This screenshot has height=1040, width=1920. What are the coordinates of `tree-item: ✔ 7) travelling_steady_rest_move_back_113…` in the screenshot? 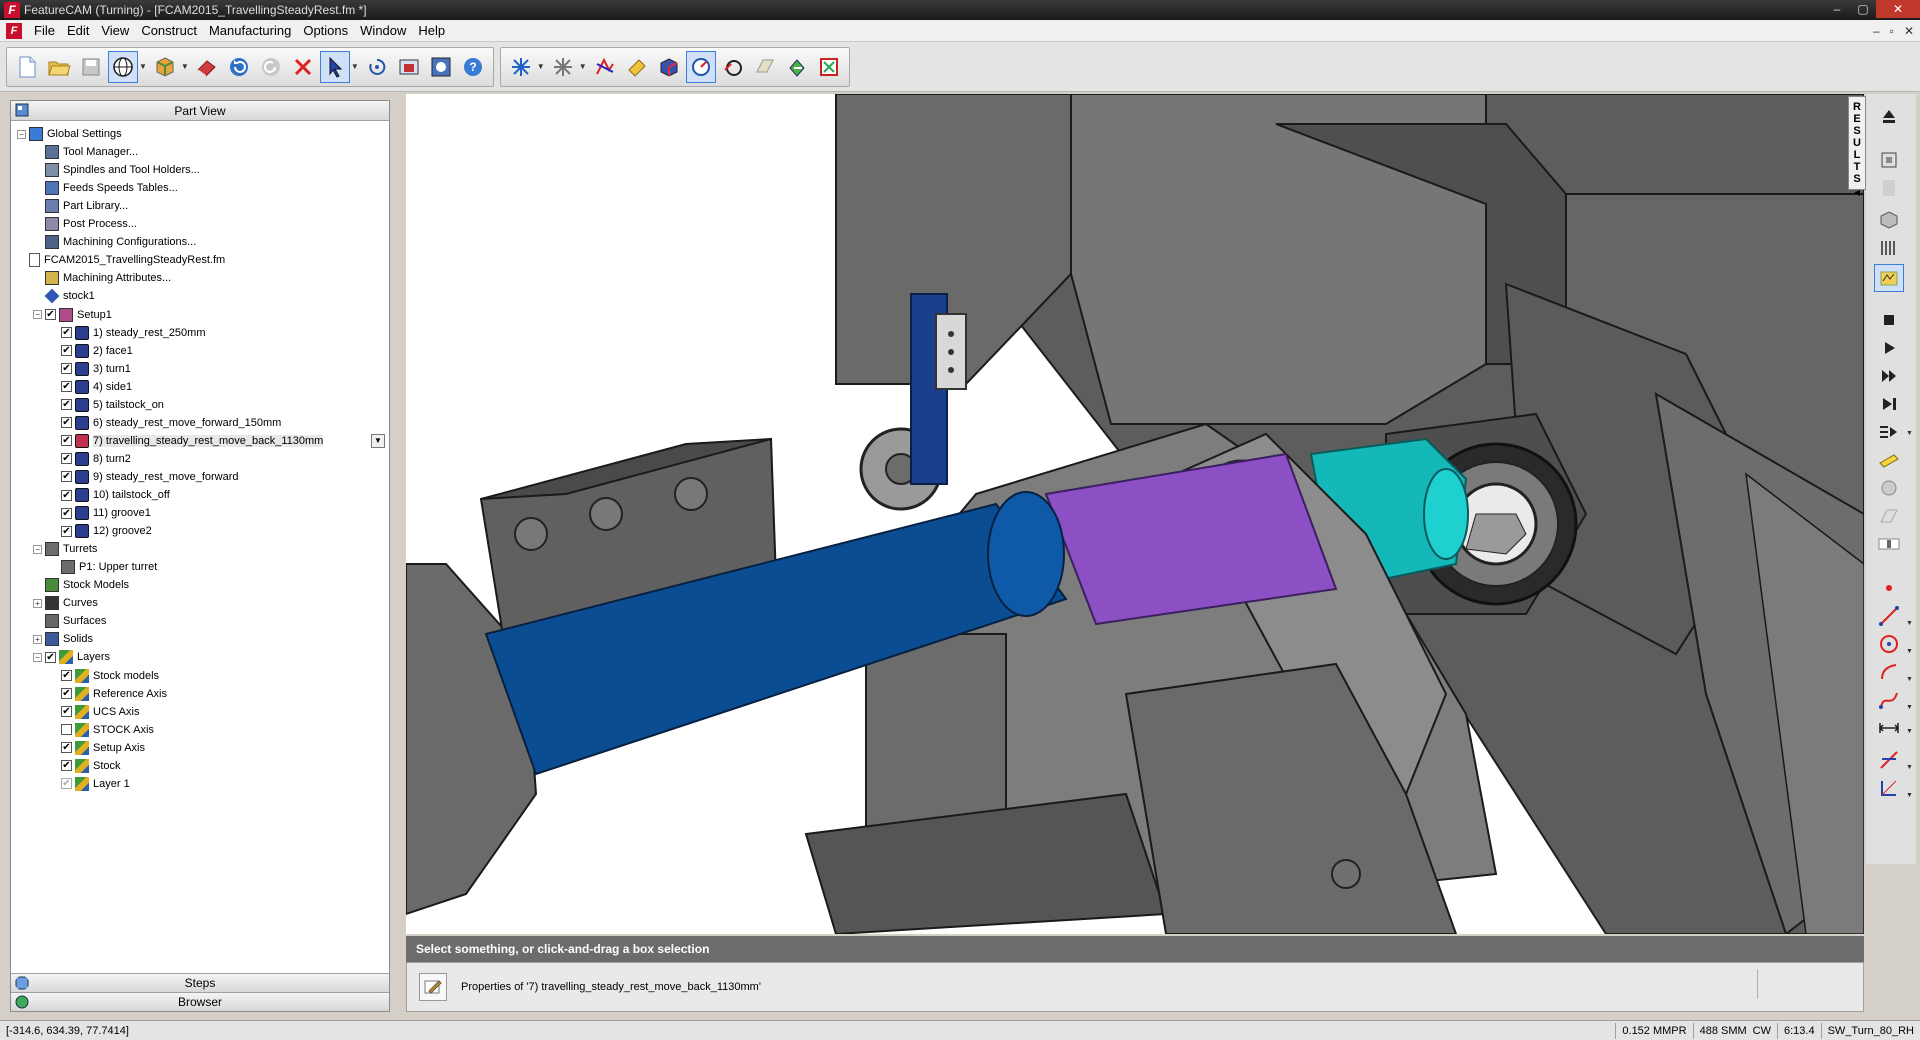 It's located at (186, 441).